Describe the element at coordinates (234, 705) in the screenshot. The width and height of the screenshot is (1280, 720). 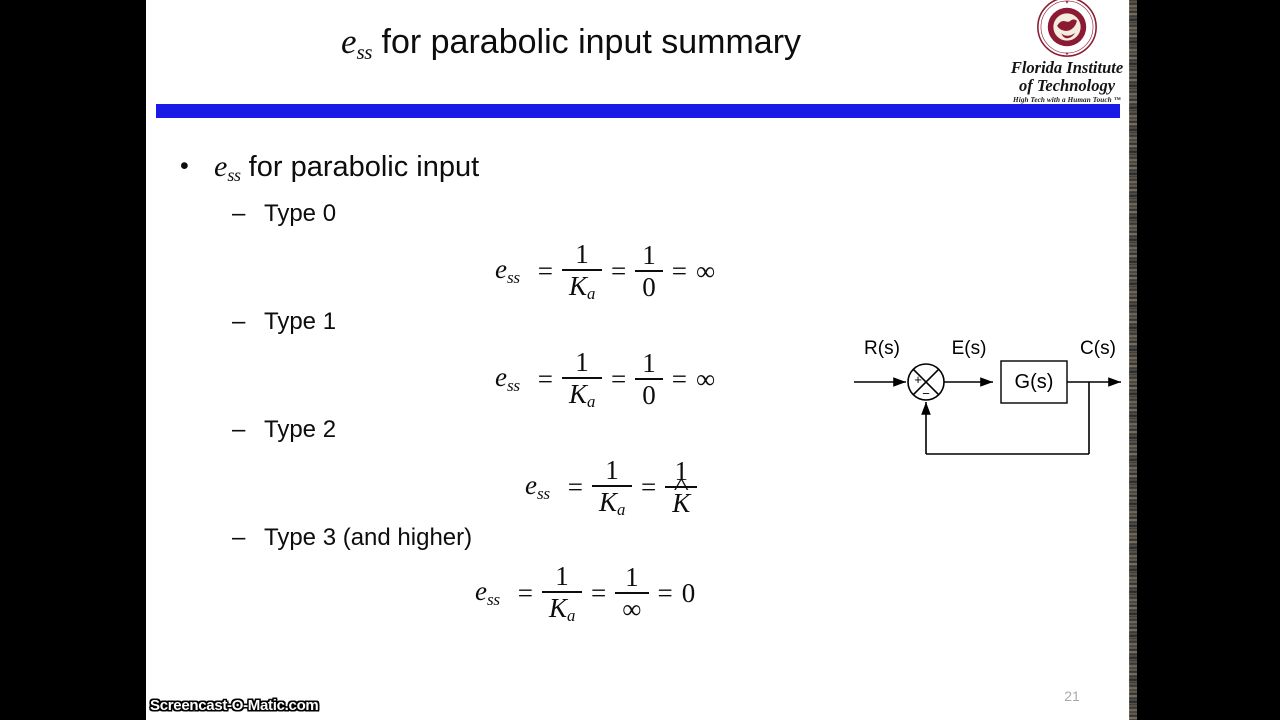
I see `screencast-watermark: Screencast-O-Matic.com` at that location.